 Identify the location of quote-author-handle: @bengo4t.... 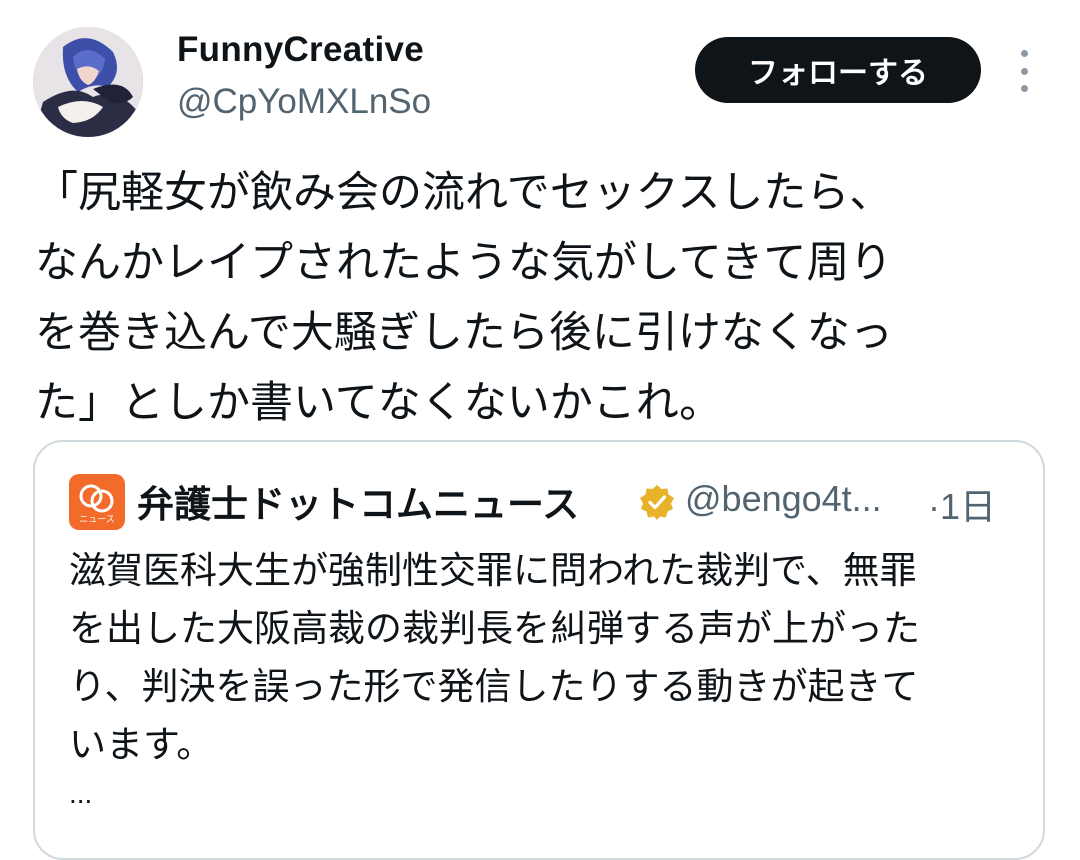
(783, 498).